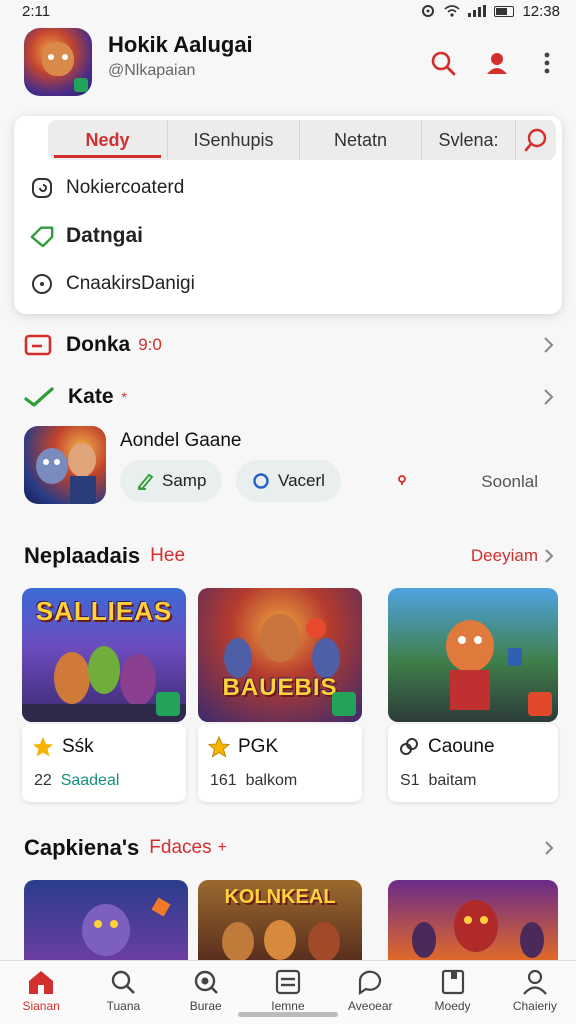  I want to click on check-tag-icon, so click(39, 397).